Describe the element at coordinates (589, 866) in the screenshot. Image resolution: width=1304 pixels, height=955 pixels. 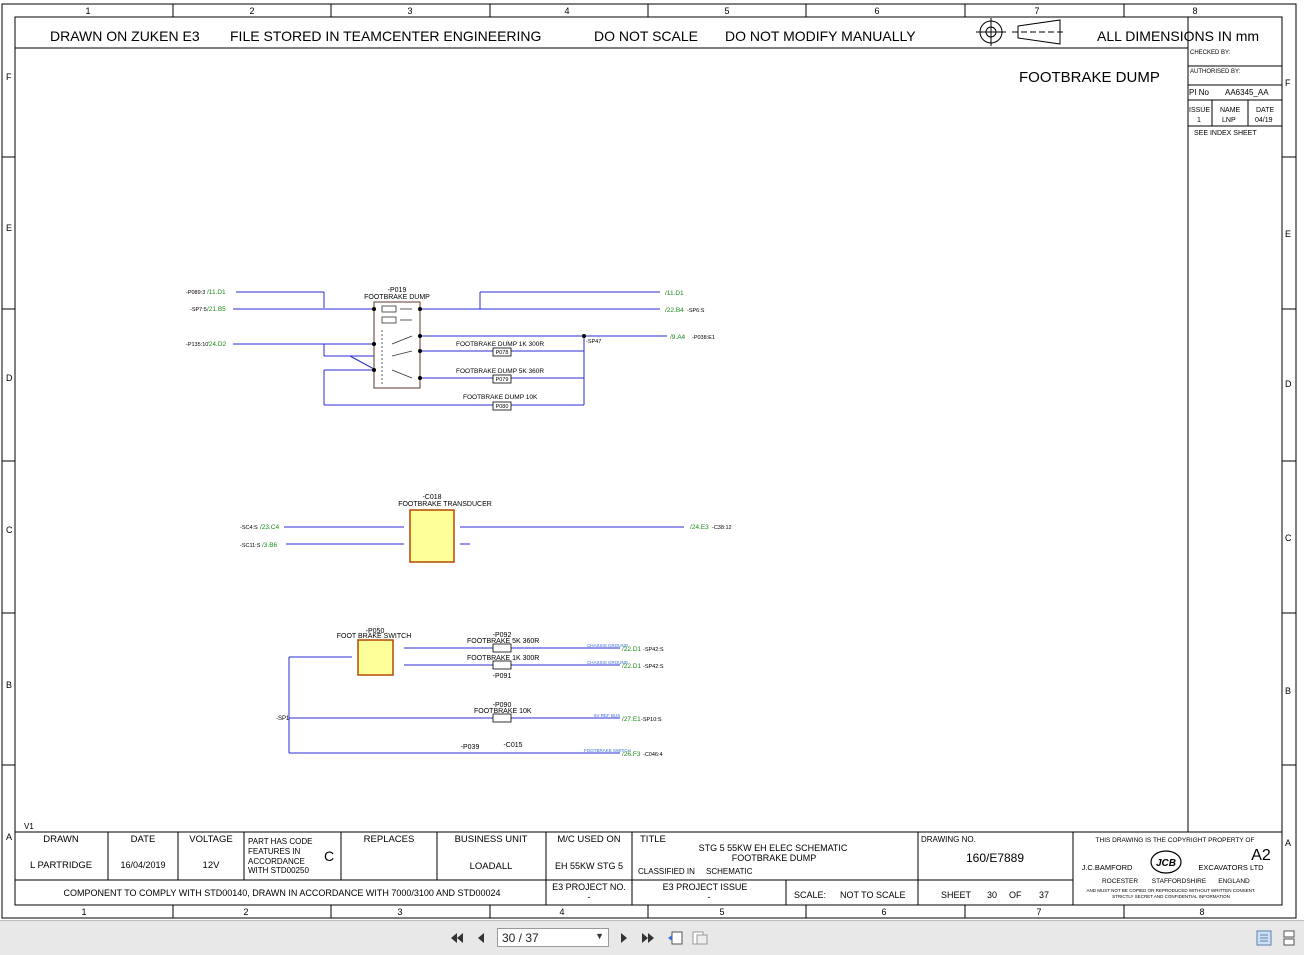
I see `mc-used-on-value: EH 55KW STG 5` at that location.